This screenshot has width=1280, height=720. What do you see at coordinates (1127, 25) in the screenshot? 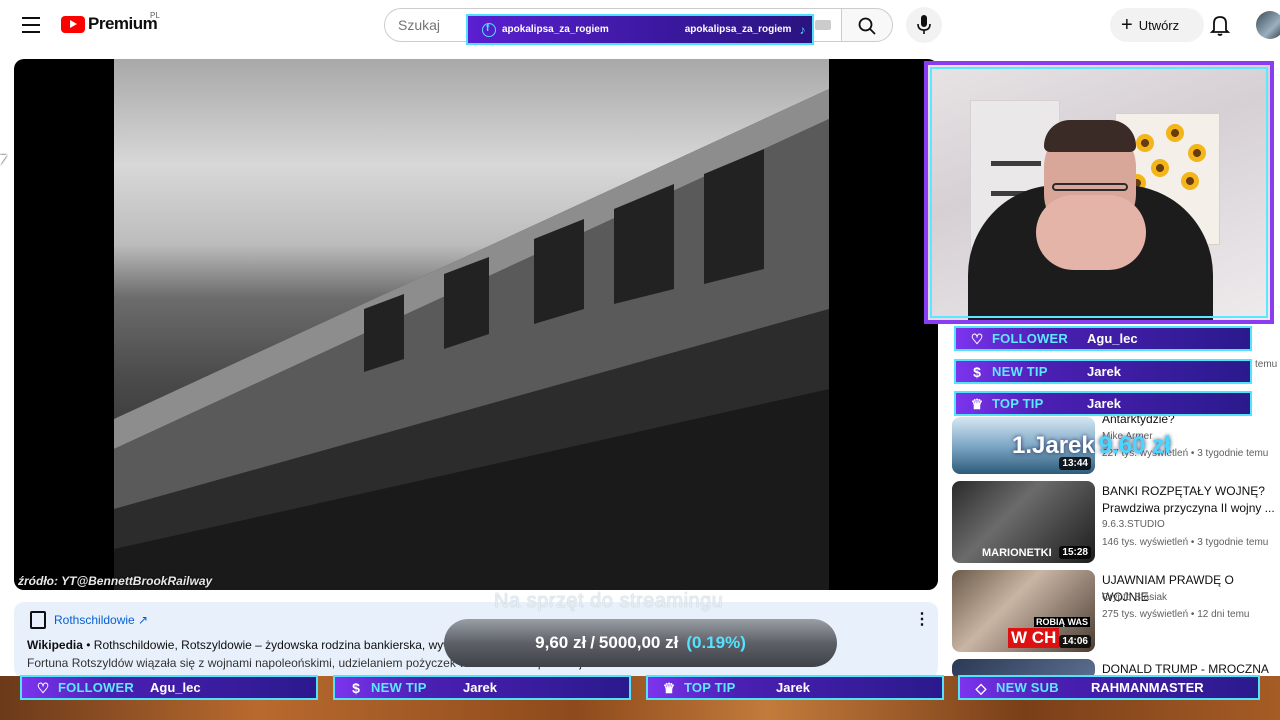
I see `plus-icon: +` at bounding box center [1127, 25].